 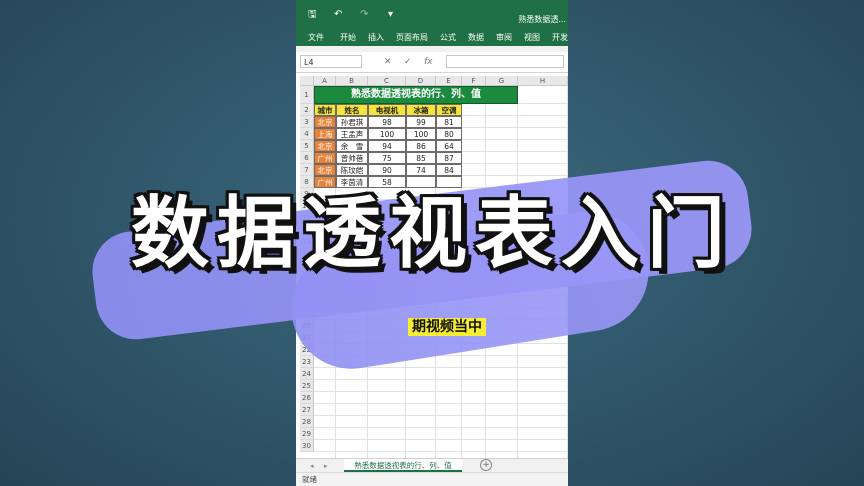 I want to click on ribbon-tabs: 文件 开始 插入 页面布局 公式 数据 审阅 视图 开发, so click(x=432, y=38).